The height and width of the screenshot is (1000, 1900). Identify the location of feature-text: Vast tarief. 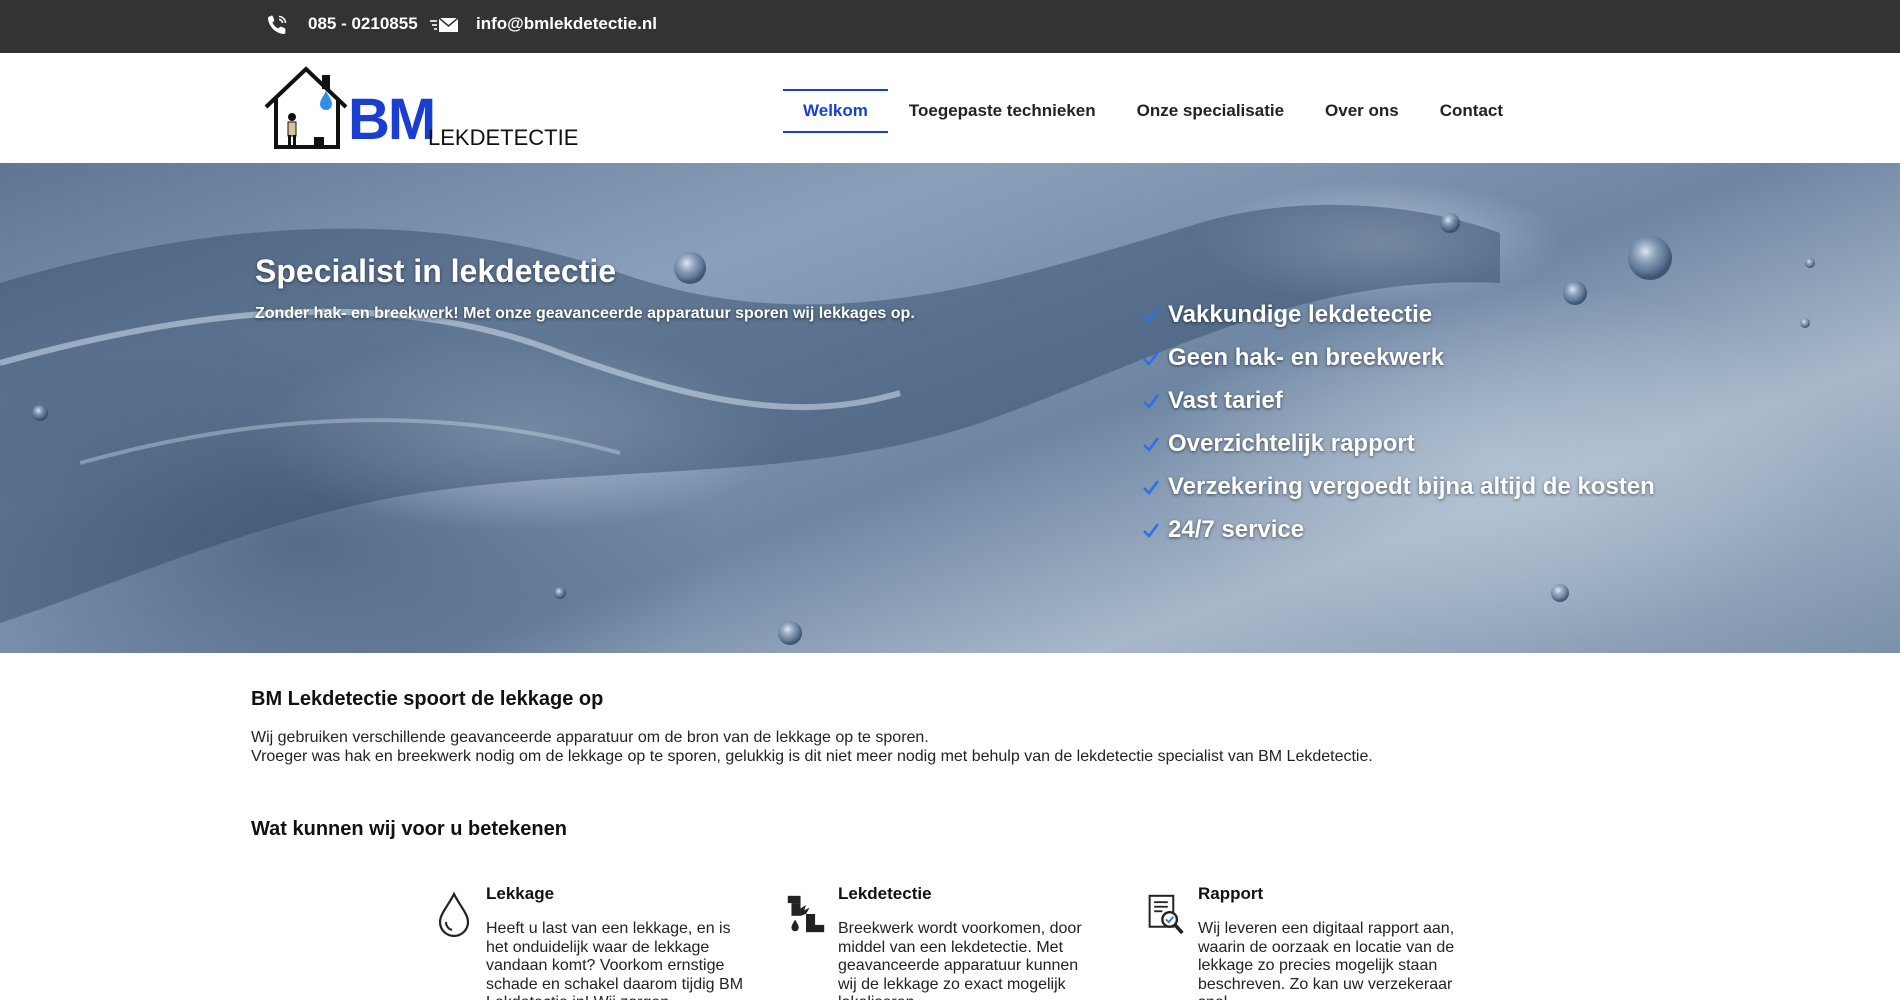
(1225, 400).